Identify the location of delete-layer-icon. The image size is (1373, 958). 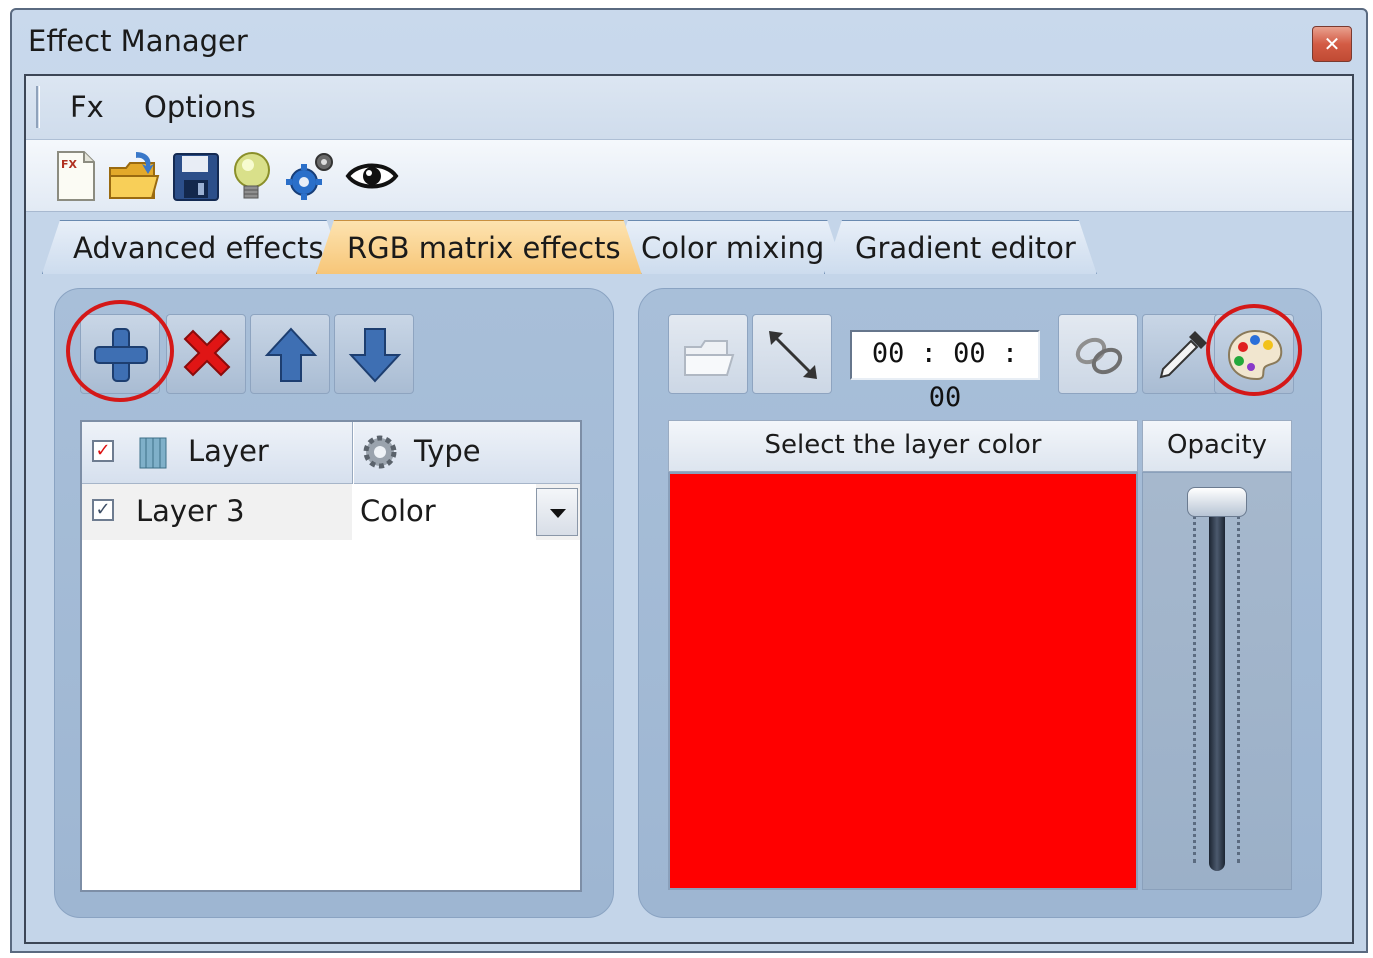
(207, 353).